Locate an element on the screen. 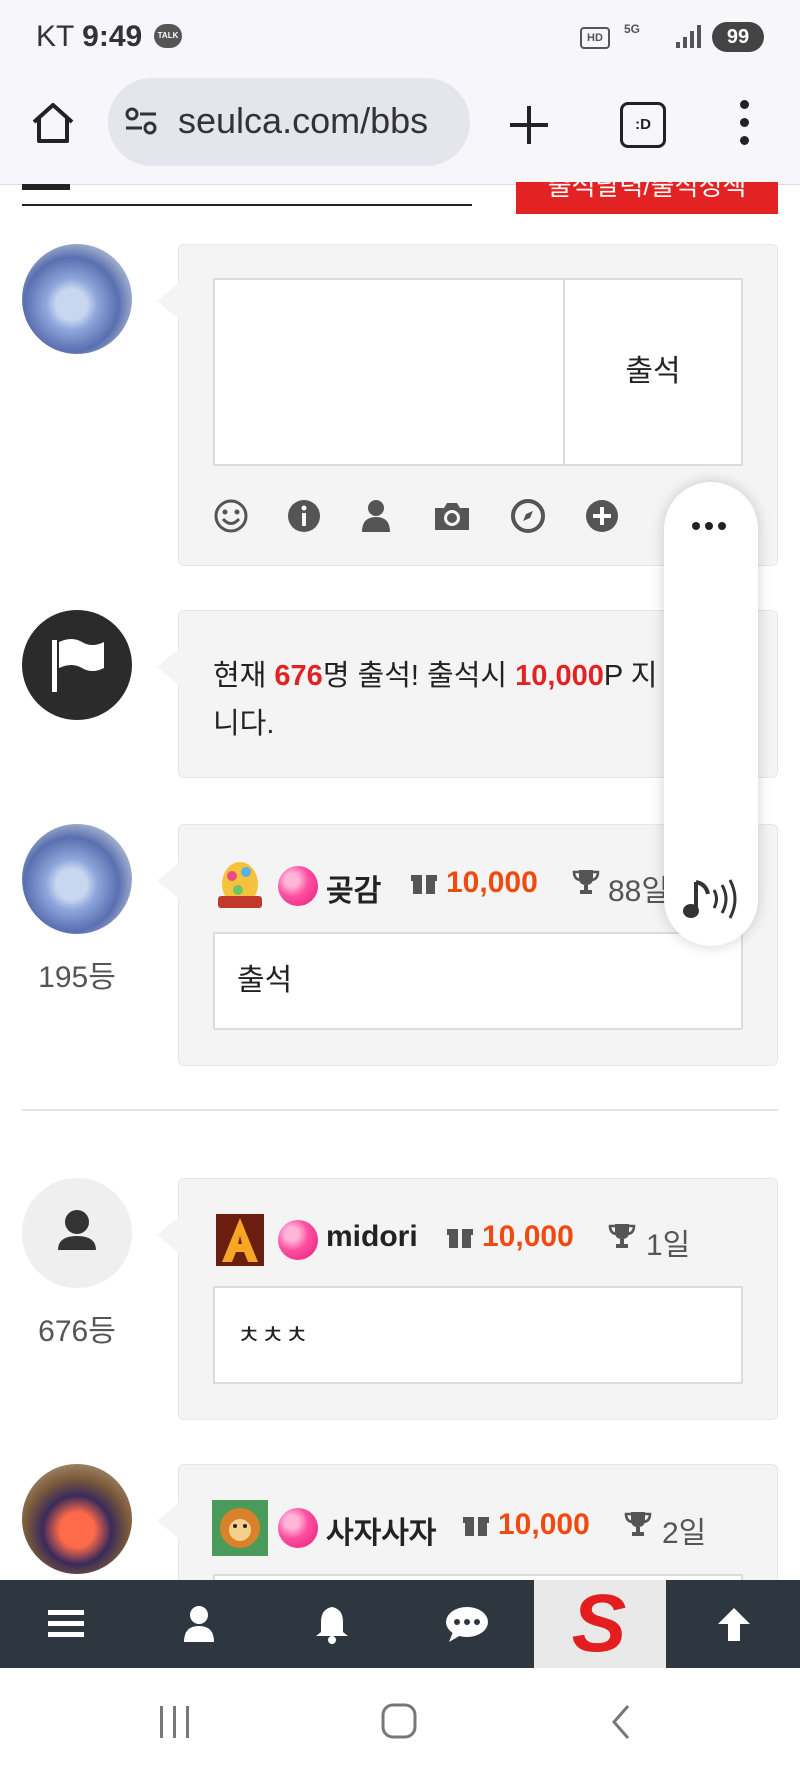 The width and height of the screenshot is (800, 1778). nav-chat is located at coordinates (465, 1624).